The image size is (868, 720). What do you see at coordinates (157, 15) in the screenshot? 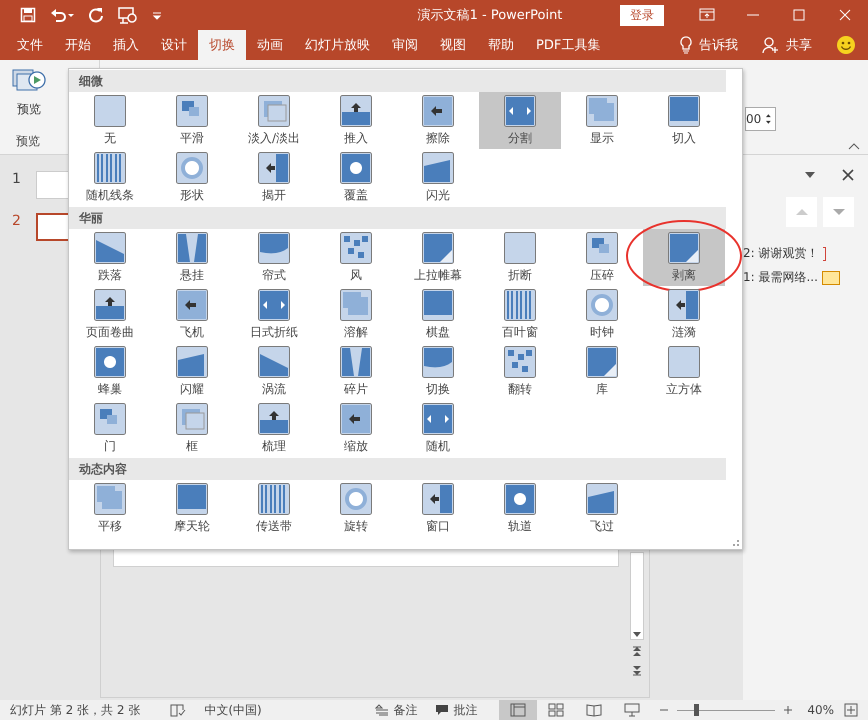
I see `customize-caret-icon` at bounding box center [157, 15].